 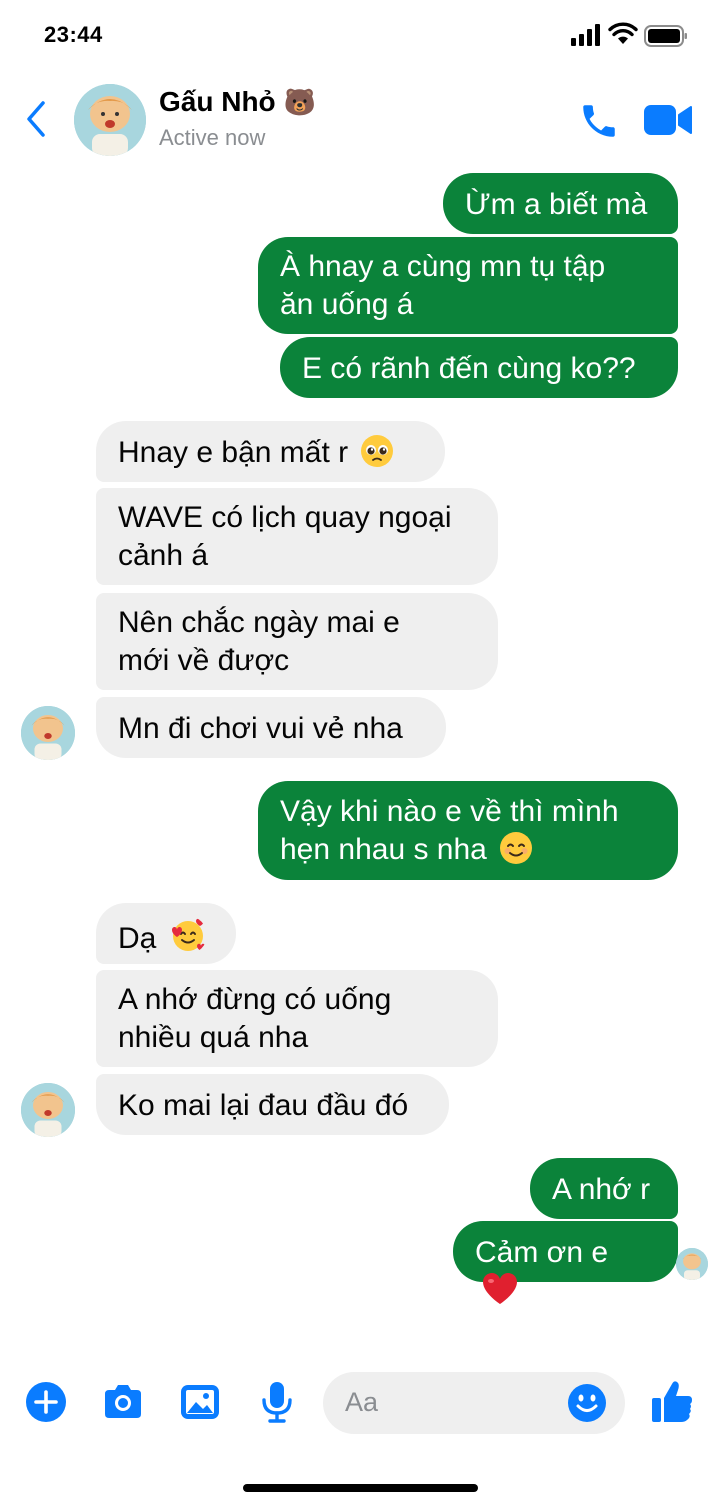 What do you see at coordinates (672, 1401) in the screenshot?
I see `thumbs-up-icon` at bounding box center [672, 1401].